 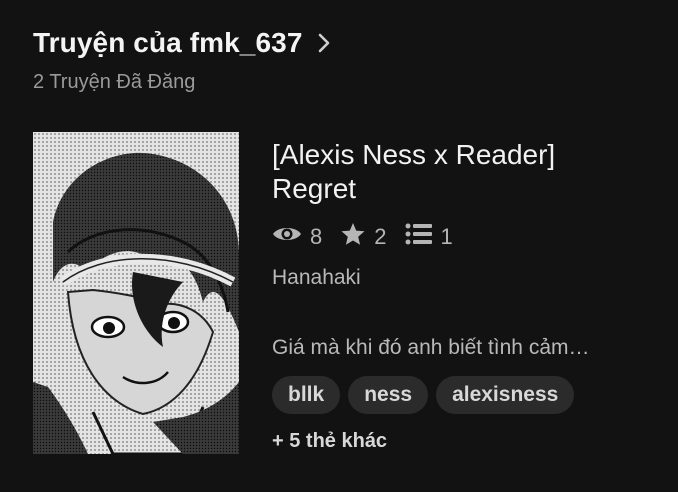 What do you see at coordinates (423, 237) in the screenshot?
I see `list-icon` at bounding box center [423, 237].